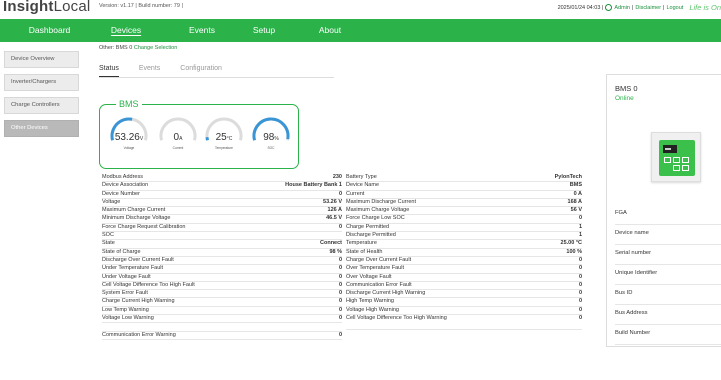 The height and width of the screenshot is (380, 721). Describe the element at coordinates (201, 70) in the screenshot. I see `tab-configuration: Configuration` at that location.